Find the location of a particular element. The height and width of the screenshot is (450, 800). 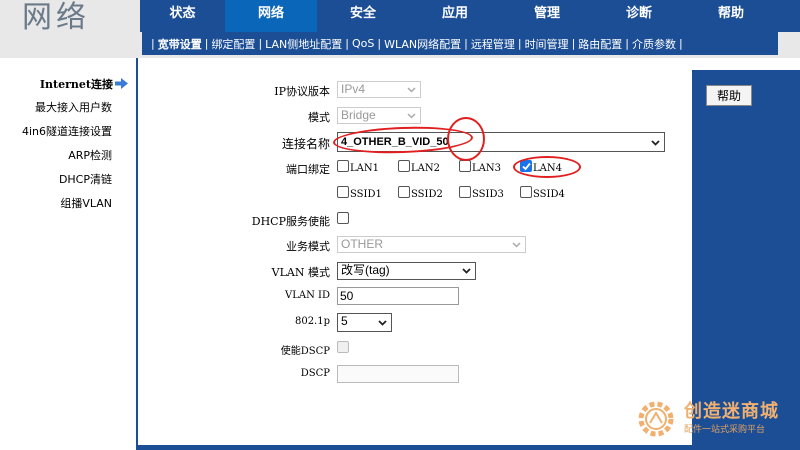

dscp-input is located at coordinates (398, 374).